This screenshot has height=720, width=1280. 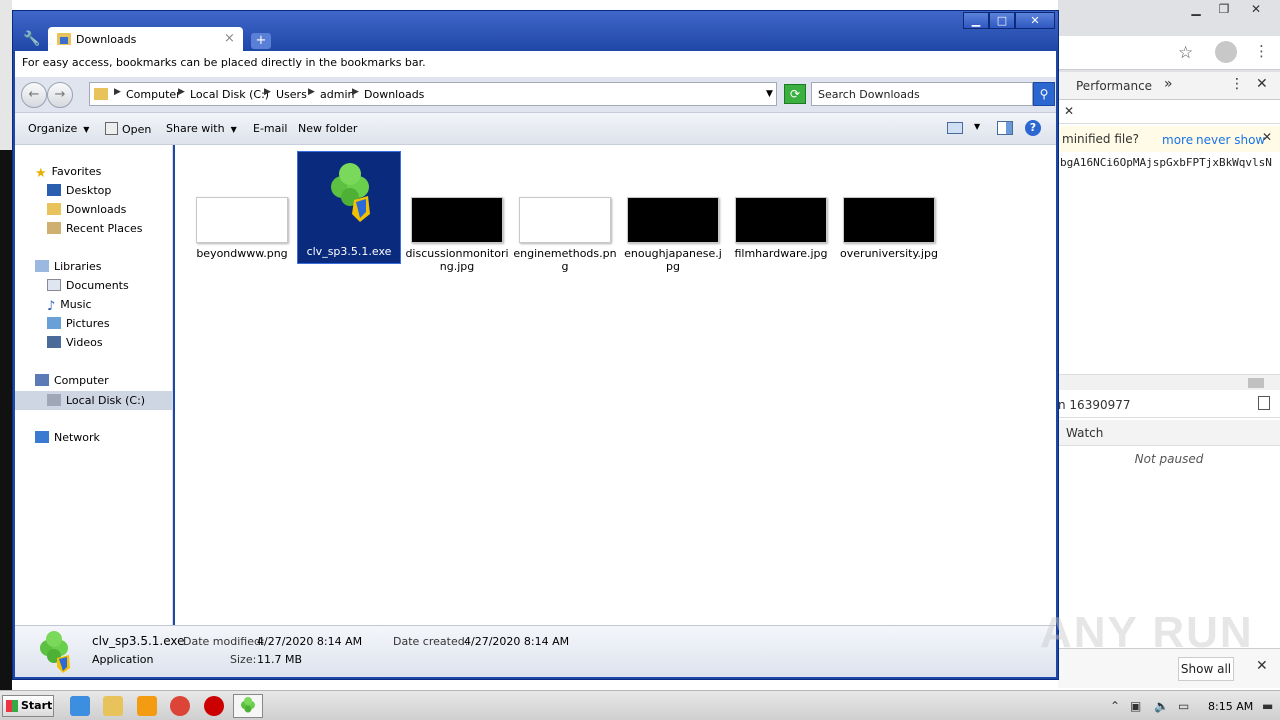 What do you see at coordinates (180, 706) in the screenshot?
I see `chrome-icon` at bounding box center [180, 706].